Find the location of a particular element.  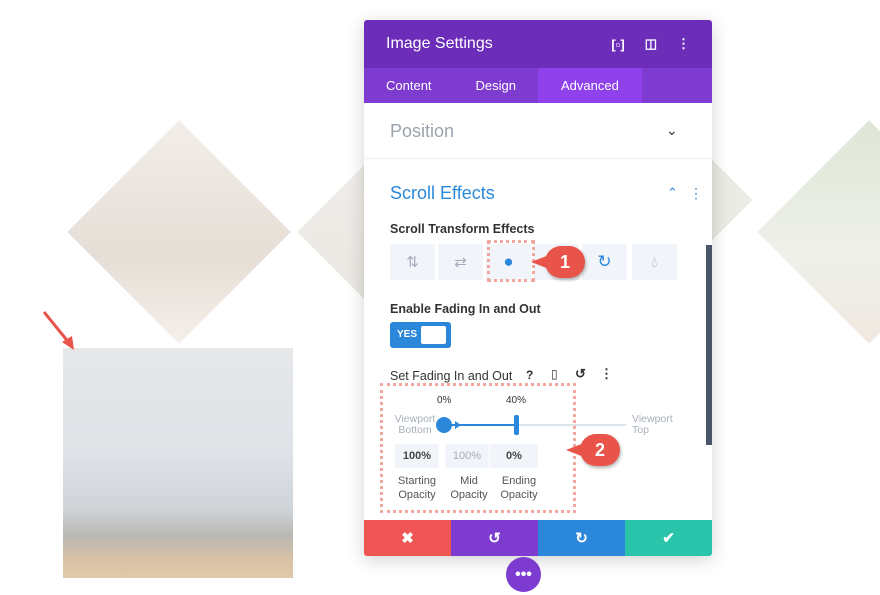

toggle-label: YES is located at coordinates (407, 334).